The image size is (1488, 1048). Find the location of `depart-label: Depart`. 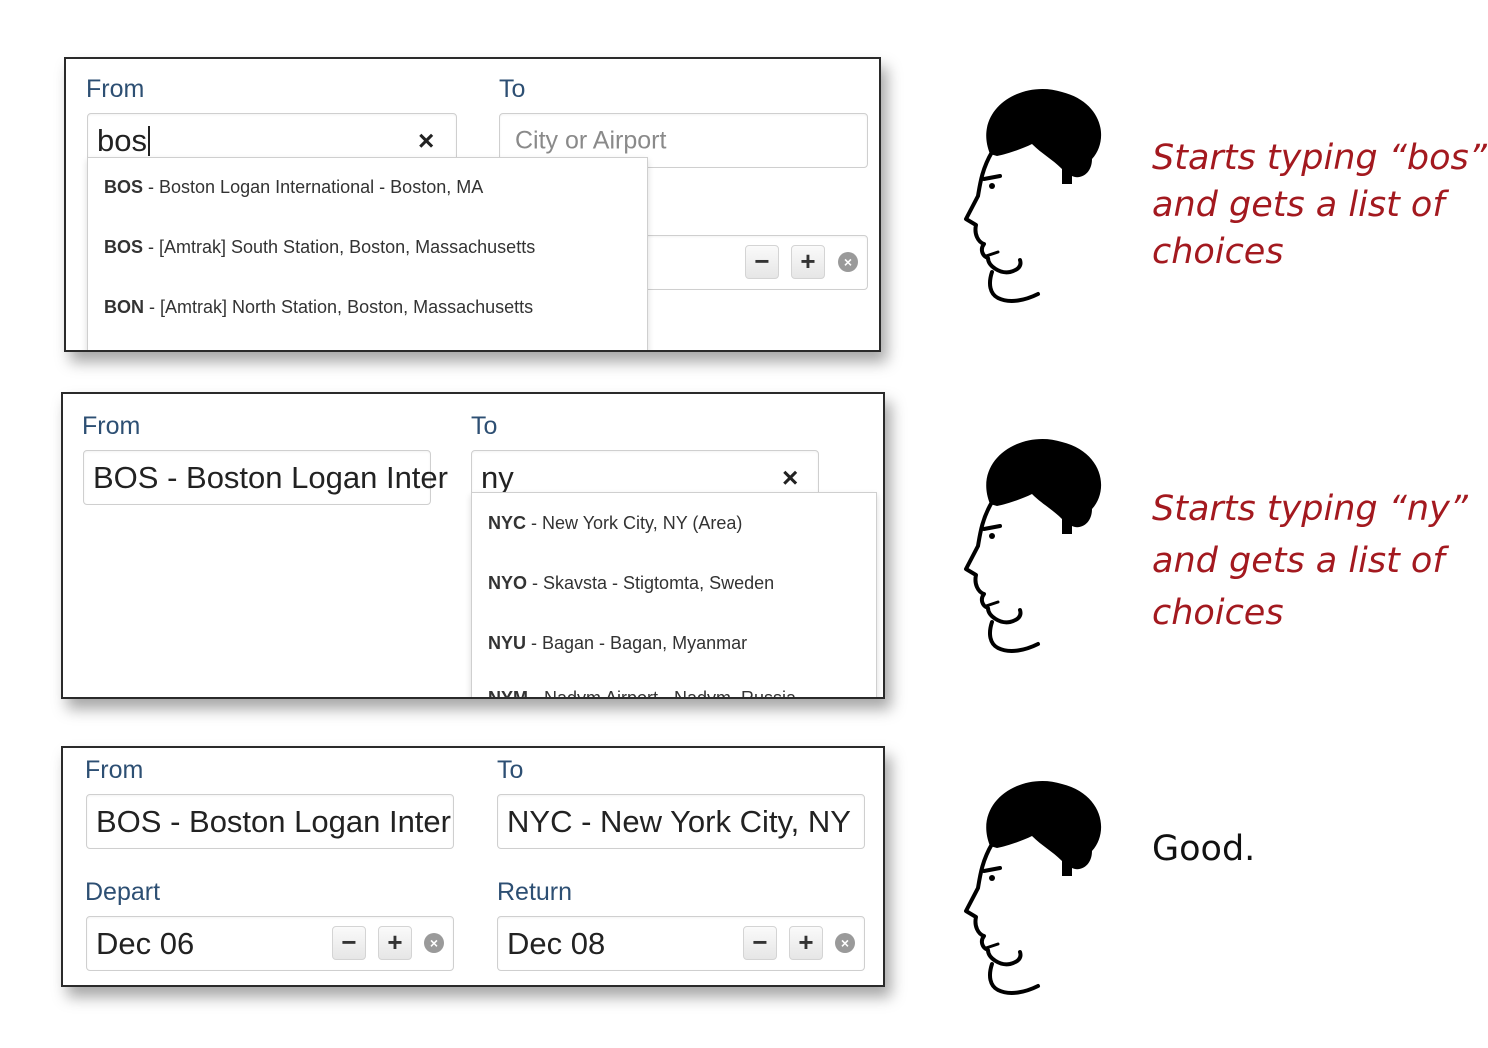

depart-label: Depart is located at coordinates (123, 892).